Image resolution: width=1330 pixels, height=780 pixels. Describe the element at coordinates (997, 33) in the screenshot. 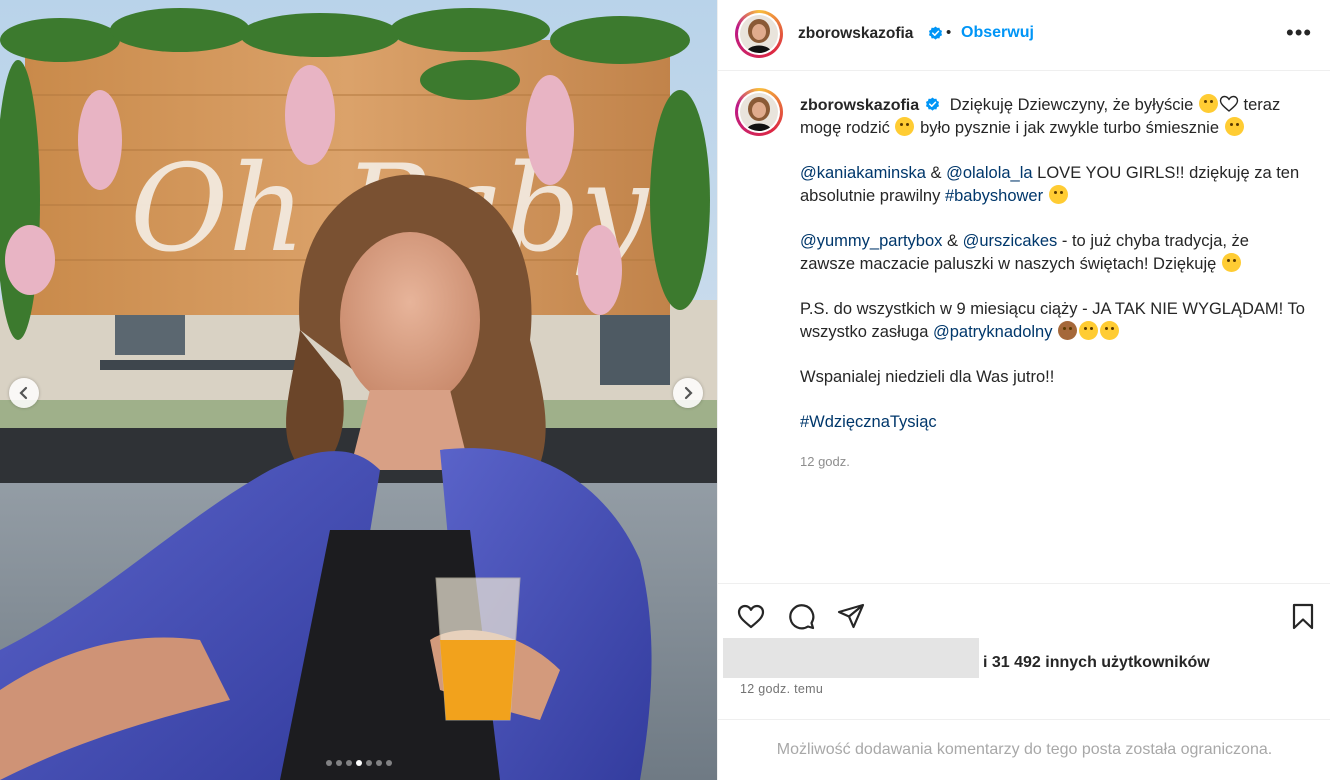

I see `follow-button: Obserwuj` at that location.